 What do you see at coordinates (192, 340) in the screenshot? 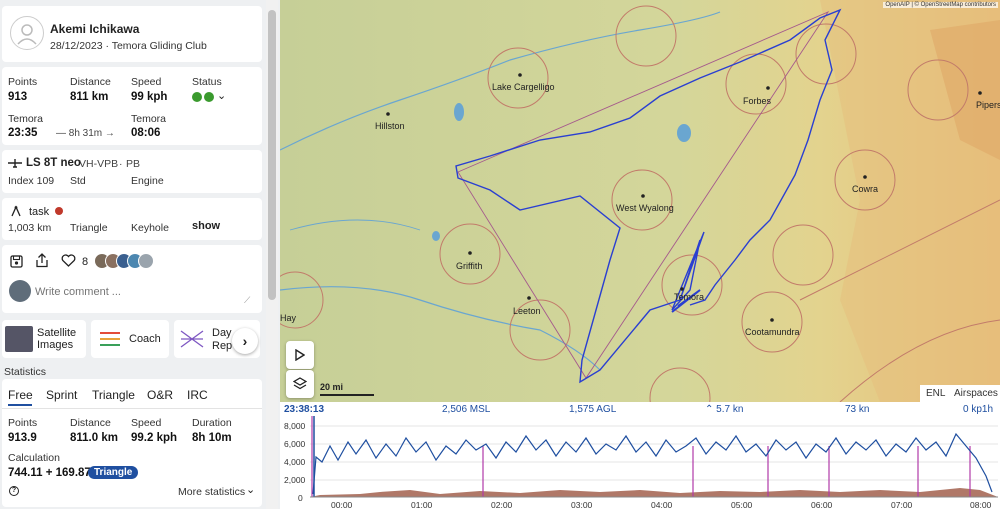
I see `day-report-icon` at bounding box center [192, 340].